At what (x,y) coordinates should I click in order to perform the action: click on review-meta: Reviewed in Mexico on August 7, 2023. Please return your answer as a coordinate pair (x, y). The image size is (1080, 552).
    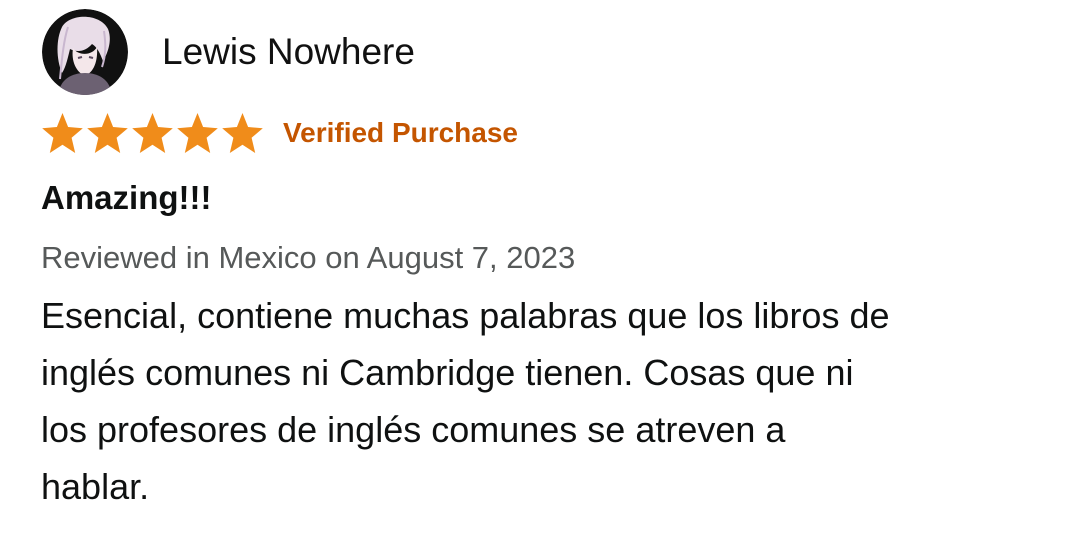
    Looking at the image, I should click on (308, 257).